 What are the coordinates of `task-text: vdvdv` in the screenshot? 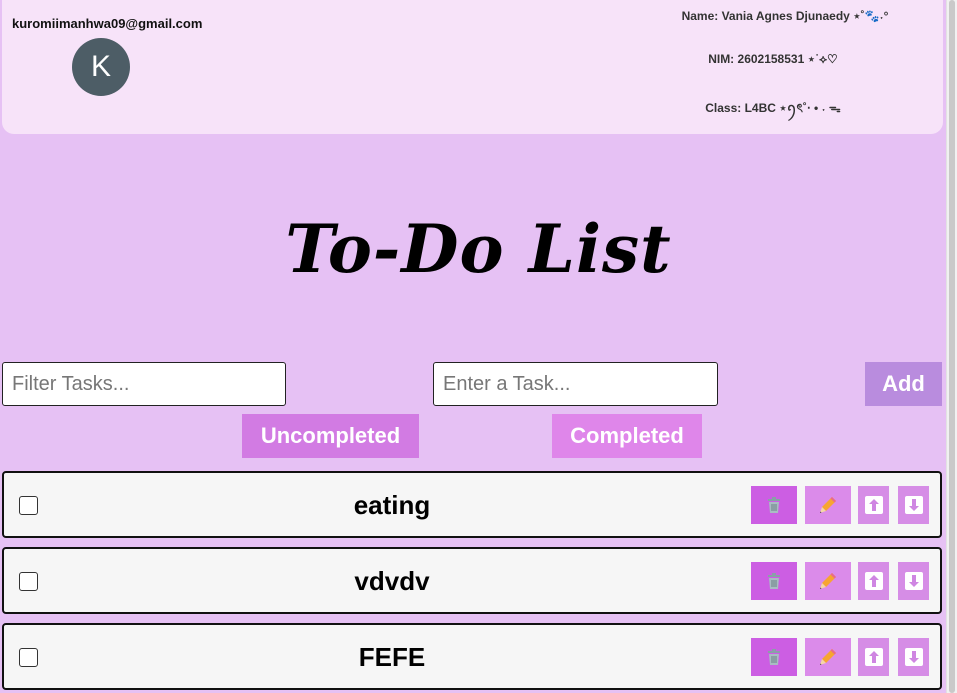 It's located at (392, 581).